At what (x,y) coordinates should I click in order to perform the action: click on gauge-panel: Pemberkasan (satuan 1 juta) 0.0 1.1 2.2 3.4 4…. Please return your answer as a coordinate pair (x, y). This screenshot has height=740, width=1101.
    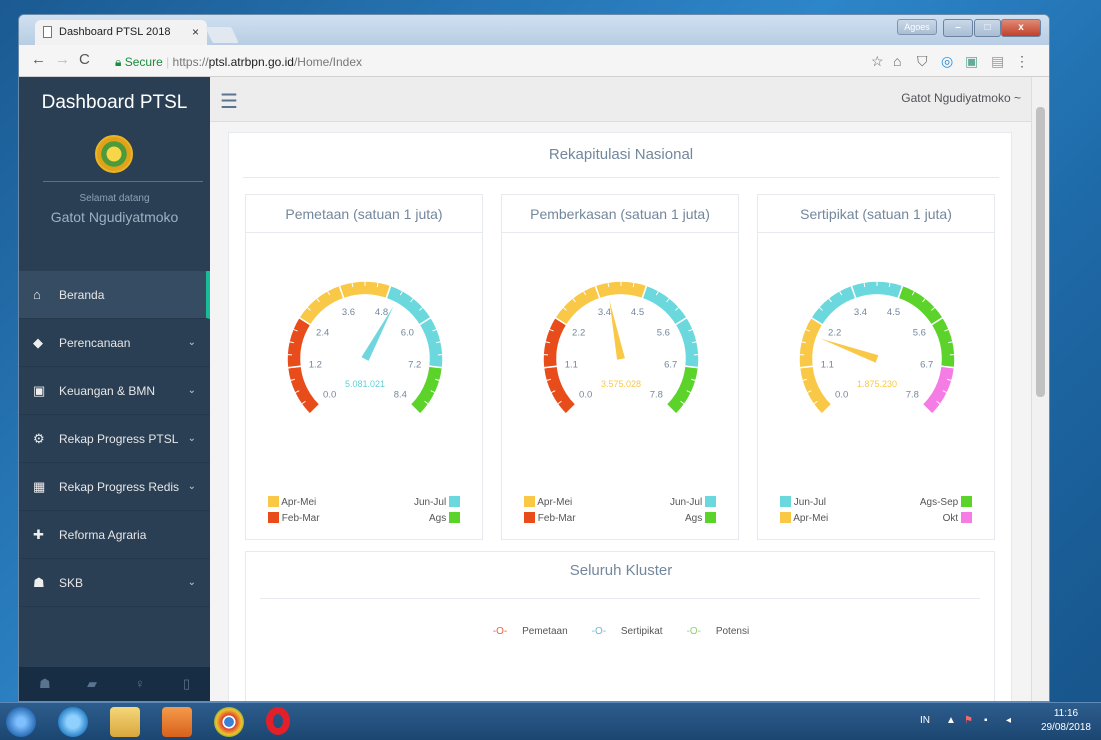
    Looking at the image, I should click on (620, 367).